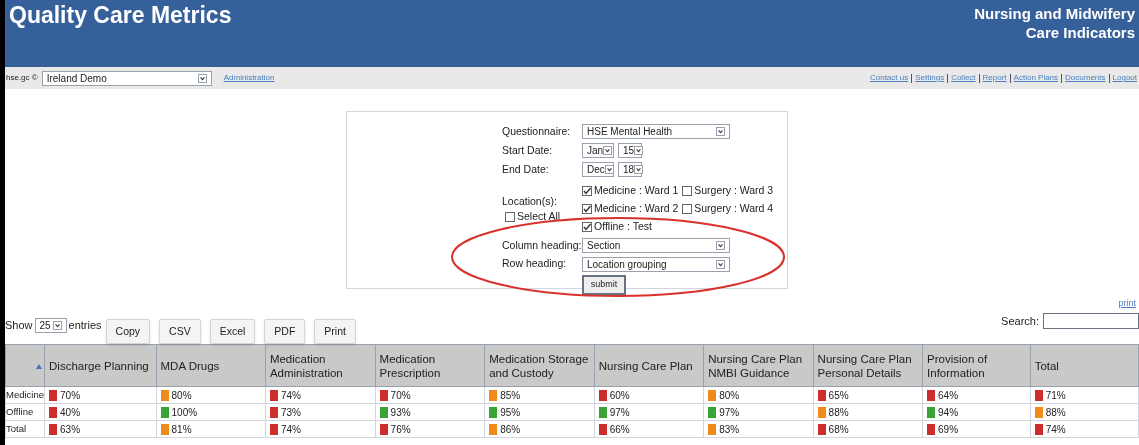 The image size is (1139, 445). What do you see at coordinates (994, 78) in the screenshot?
I see `nav-link: Report` at bounding box center [994, 78].